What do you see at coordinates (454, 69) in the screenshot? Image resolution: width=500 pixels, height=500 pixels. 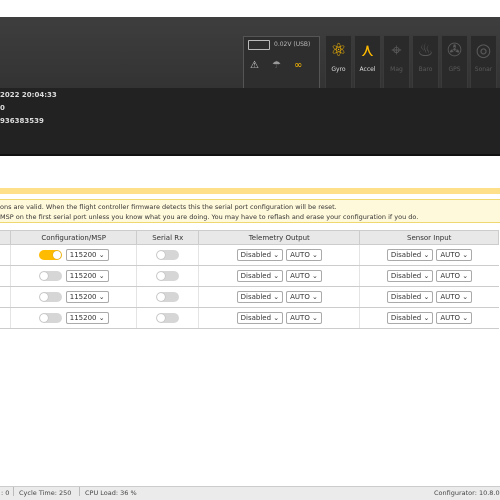 I see `sensor-label: GPS` at bounding box center [454, 69].